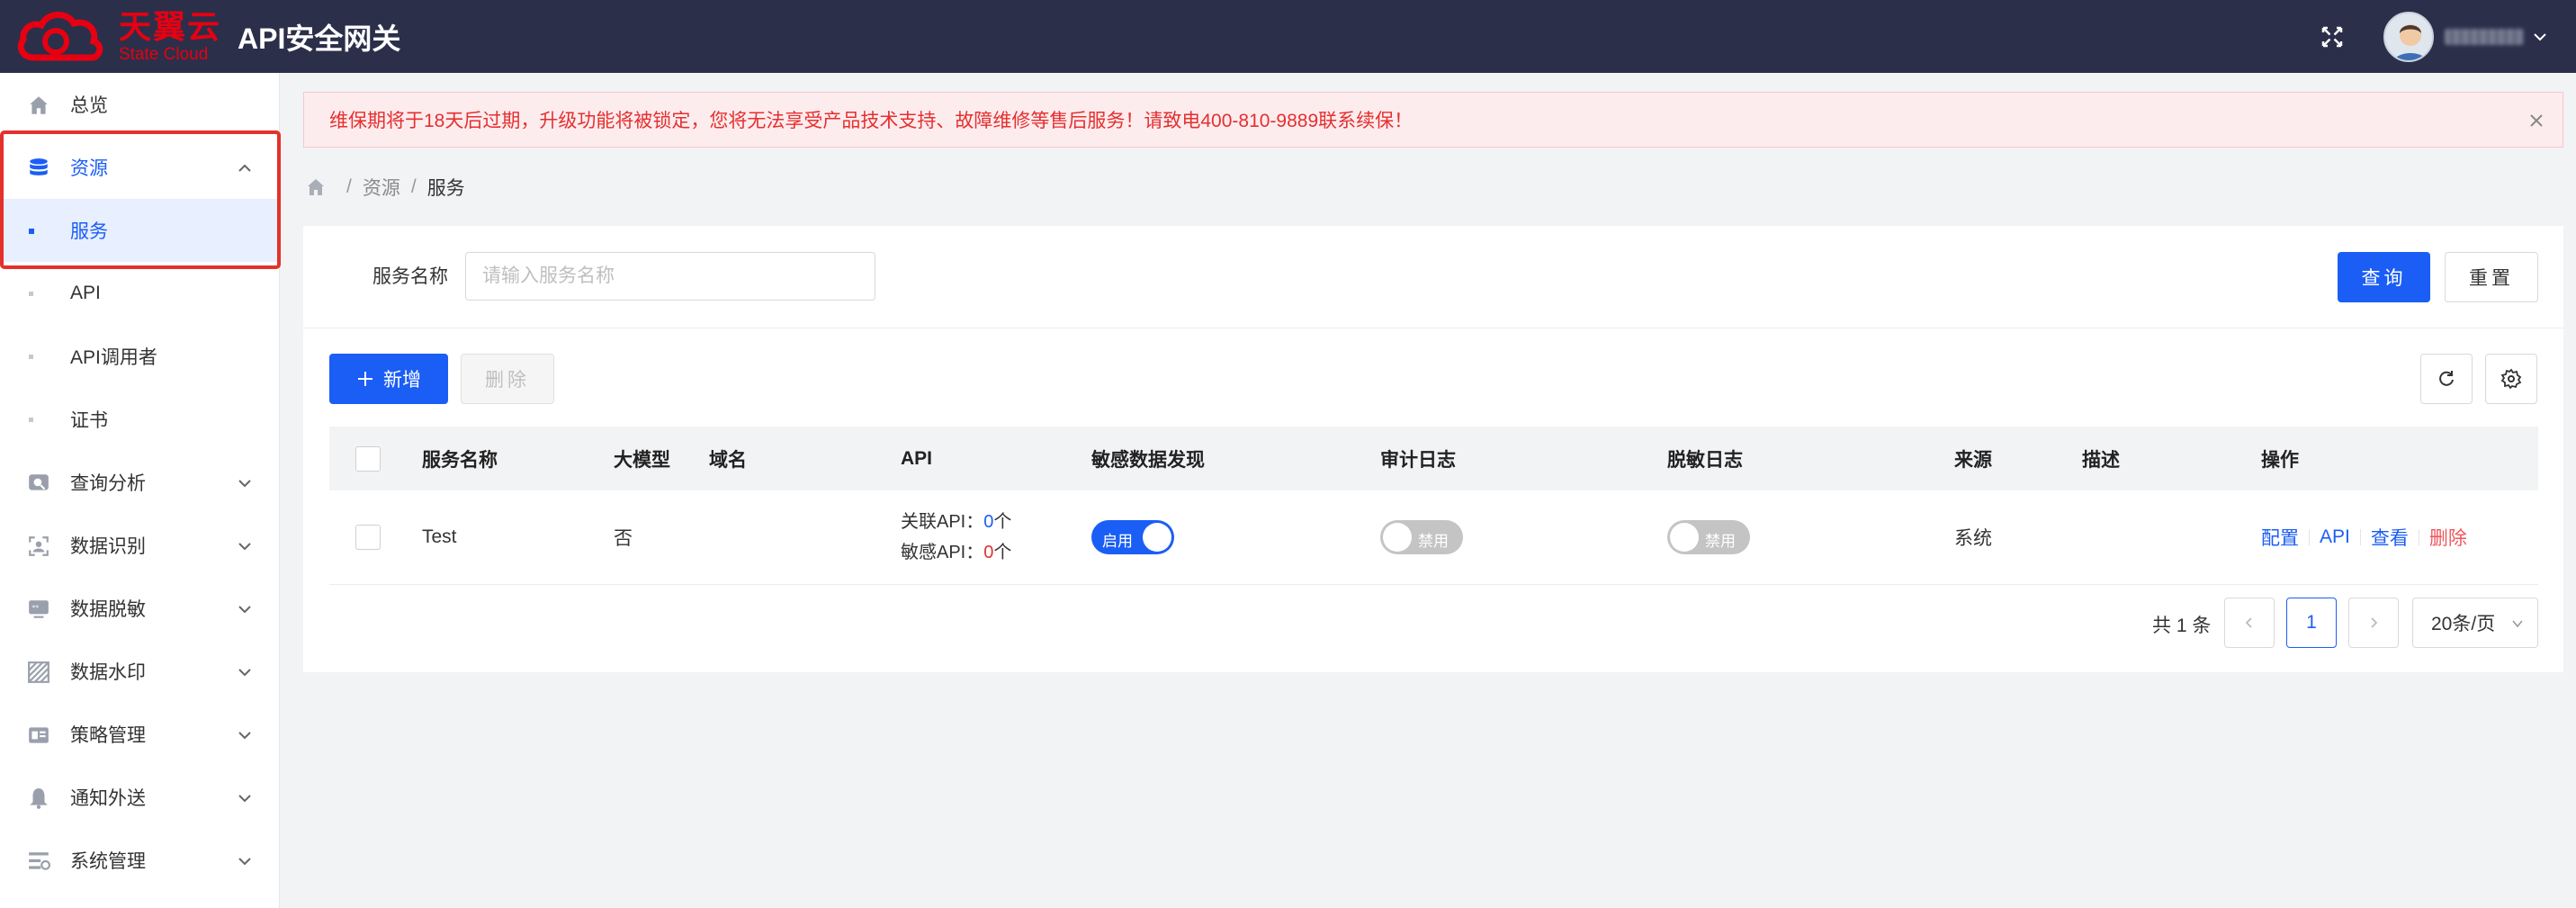 This screenshot has height=908, width=2576. I want to click on sidebar-item-label: 总览, so click(89, 105).